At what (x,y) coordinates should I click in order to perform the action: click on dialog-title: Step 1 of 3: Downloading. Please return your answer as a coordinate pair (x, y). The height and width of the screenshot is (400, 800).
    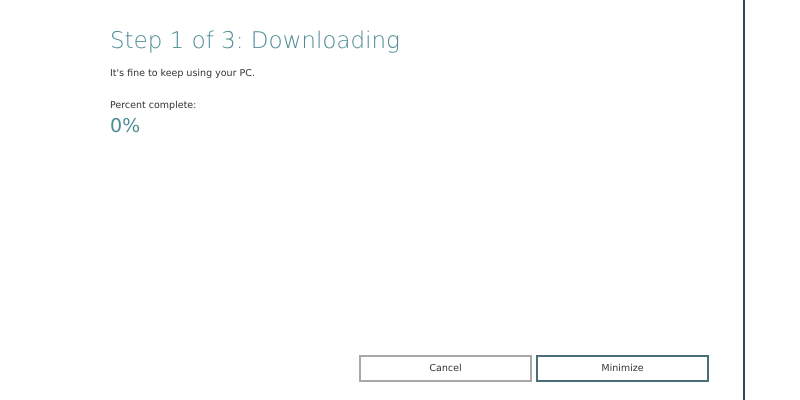
    Looking at the image, I should click on (255, 41).